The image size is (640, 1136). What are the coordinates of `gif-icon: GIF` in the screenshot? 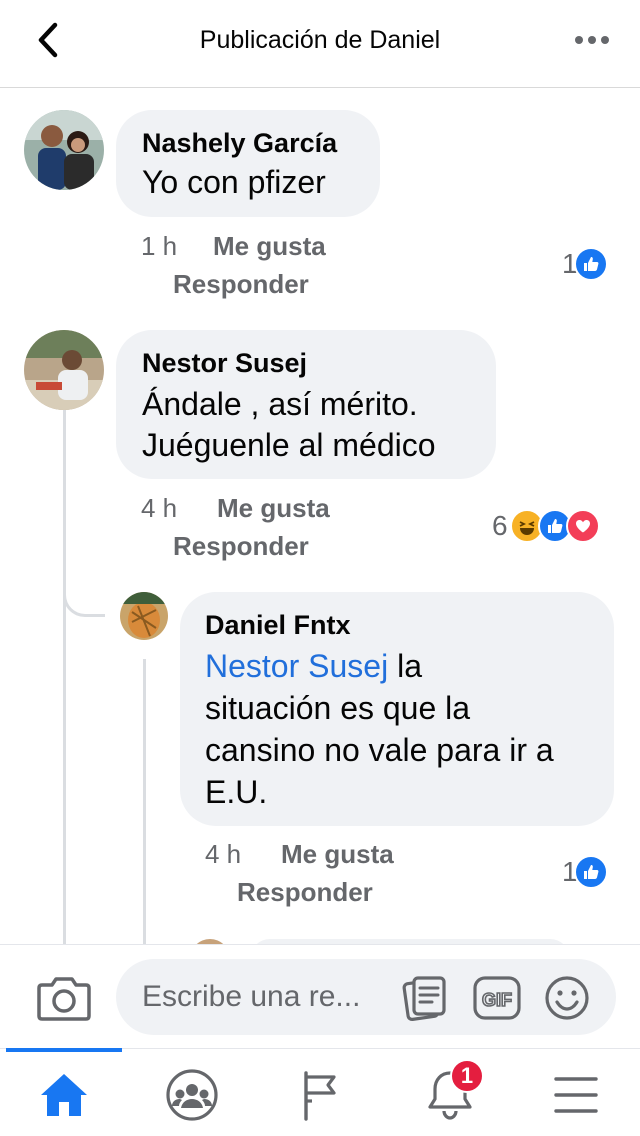 It's located at (497, 998).